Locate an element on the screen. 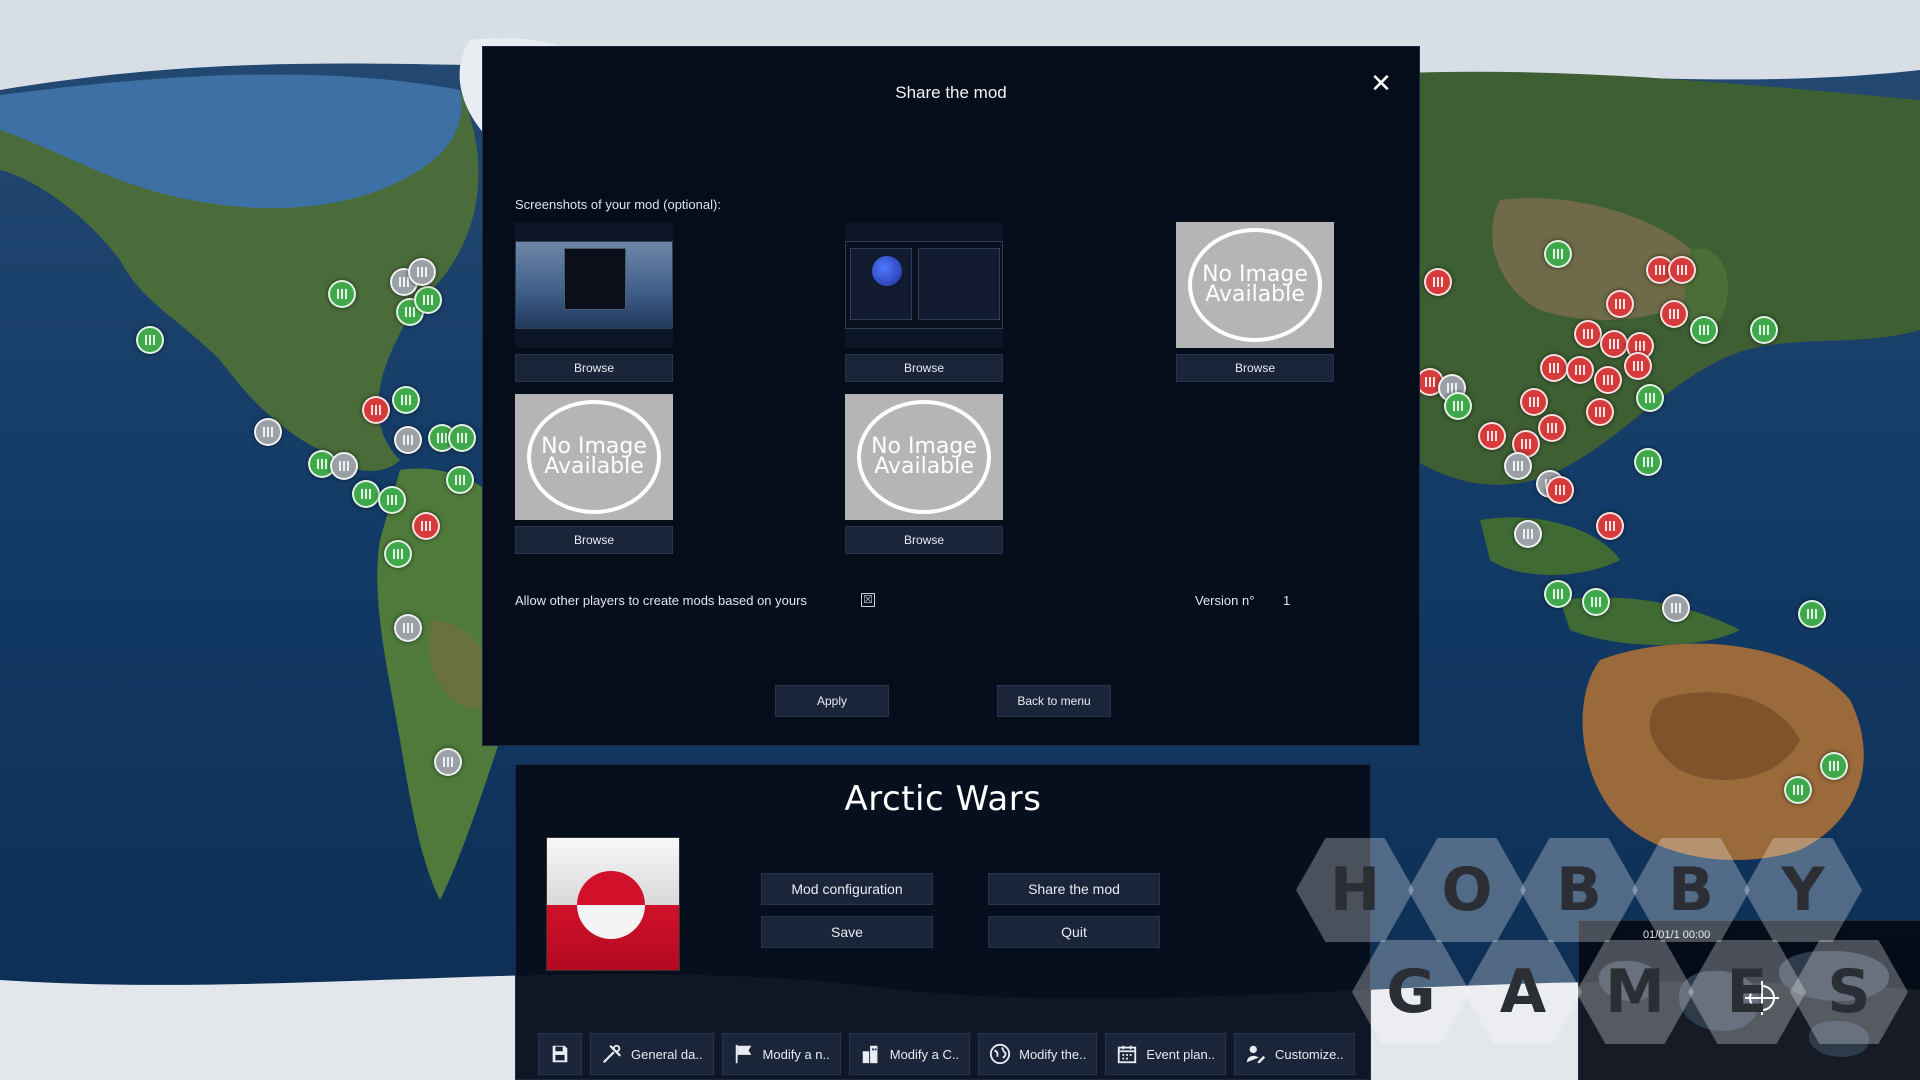 This screenshot has height=1080, width=1920. buildings-icon is located at coordinates (870, 1054).